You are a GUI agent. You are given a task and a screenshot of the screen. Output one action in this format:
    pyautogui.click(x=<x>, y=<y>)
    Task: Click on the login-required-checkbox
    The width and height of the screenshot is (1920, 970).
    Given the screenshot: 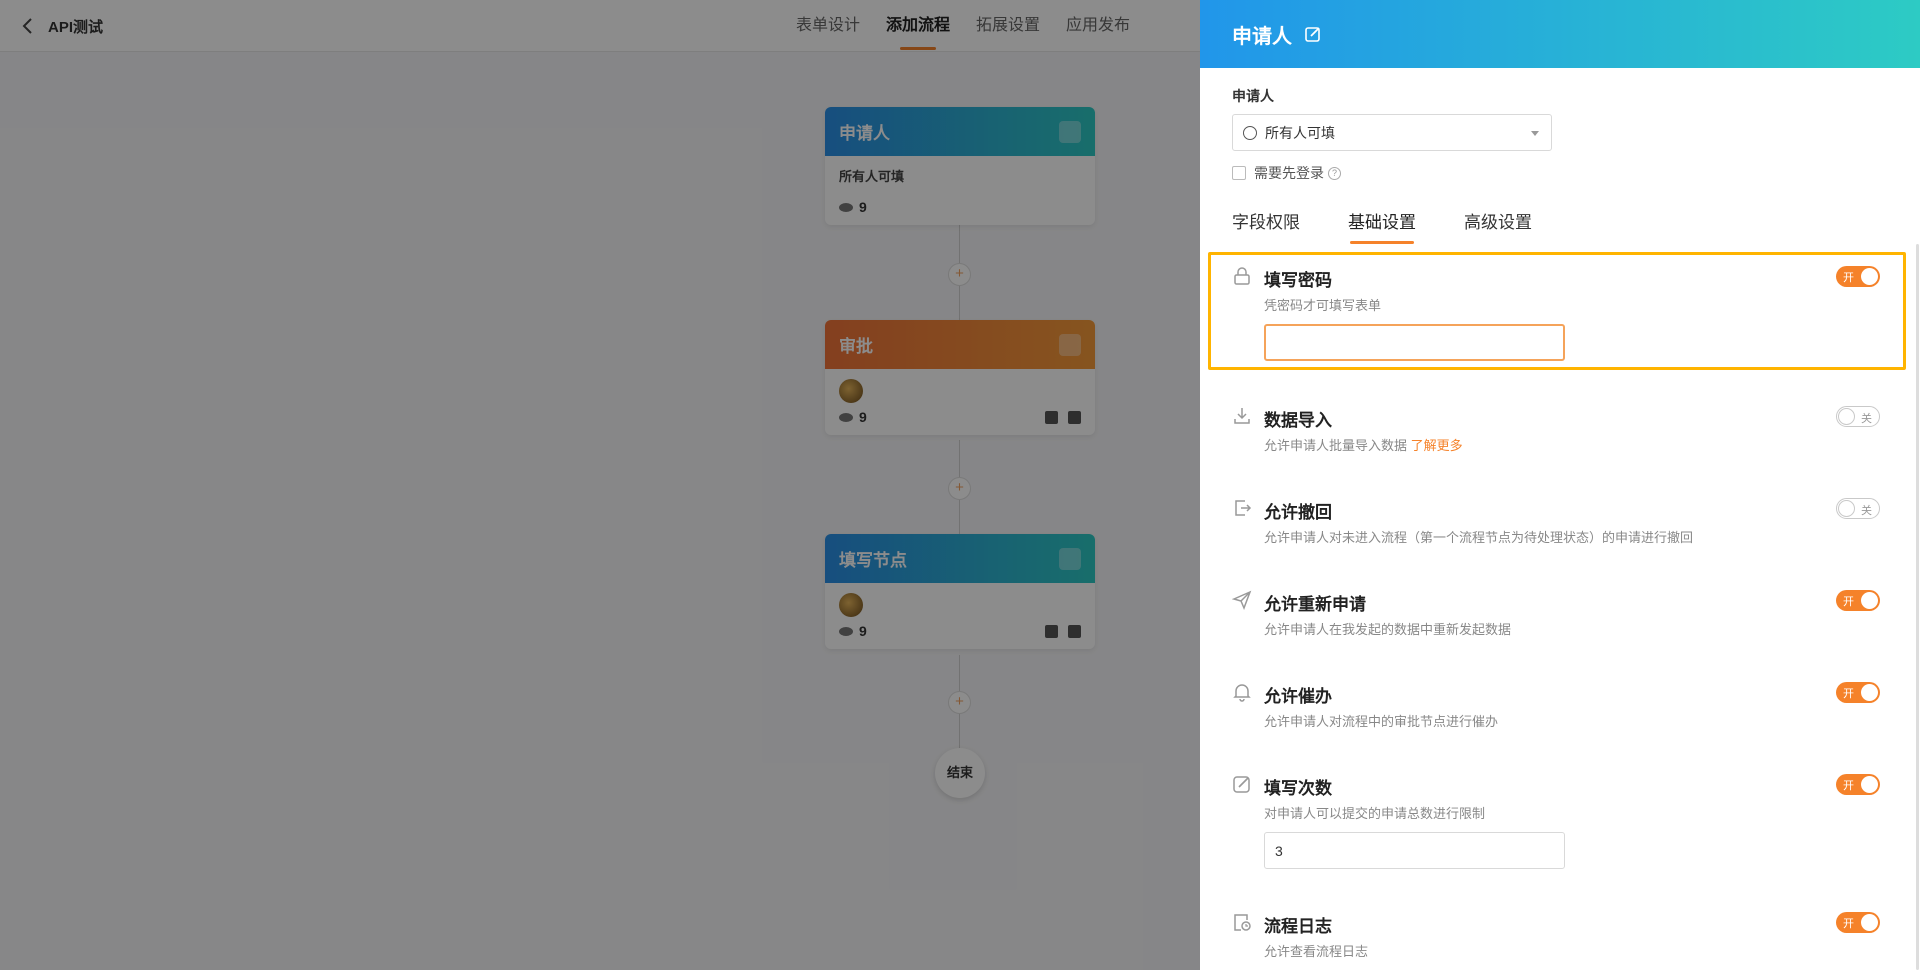 What is the action you would take?
    pyautogui.click(x=1239, y=173)
    